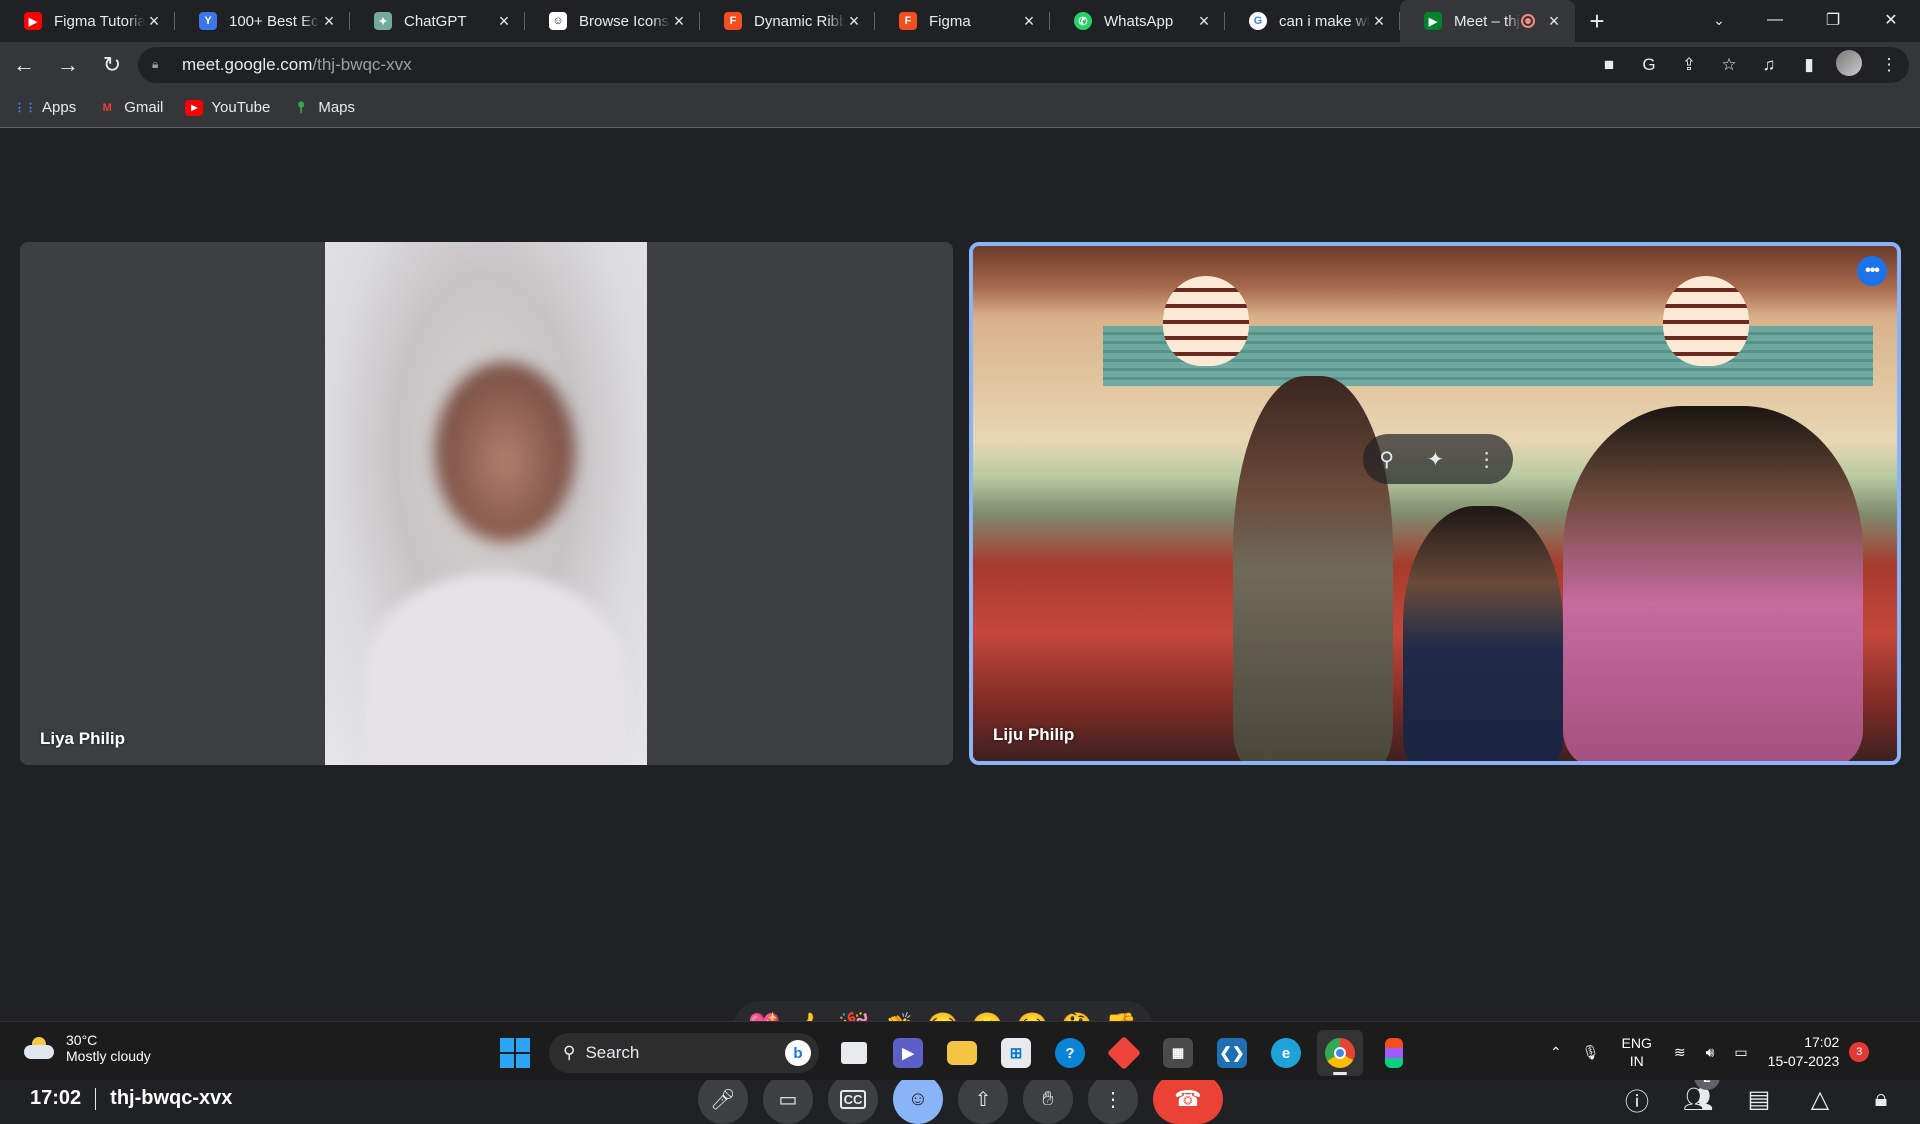  What do you see at coordinates (1597, 21) in the screenshot?
I see `new-tab-button: +` at bounding box center [1597, 21].